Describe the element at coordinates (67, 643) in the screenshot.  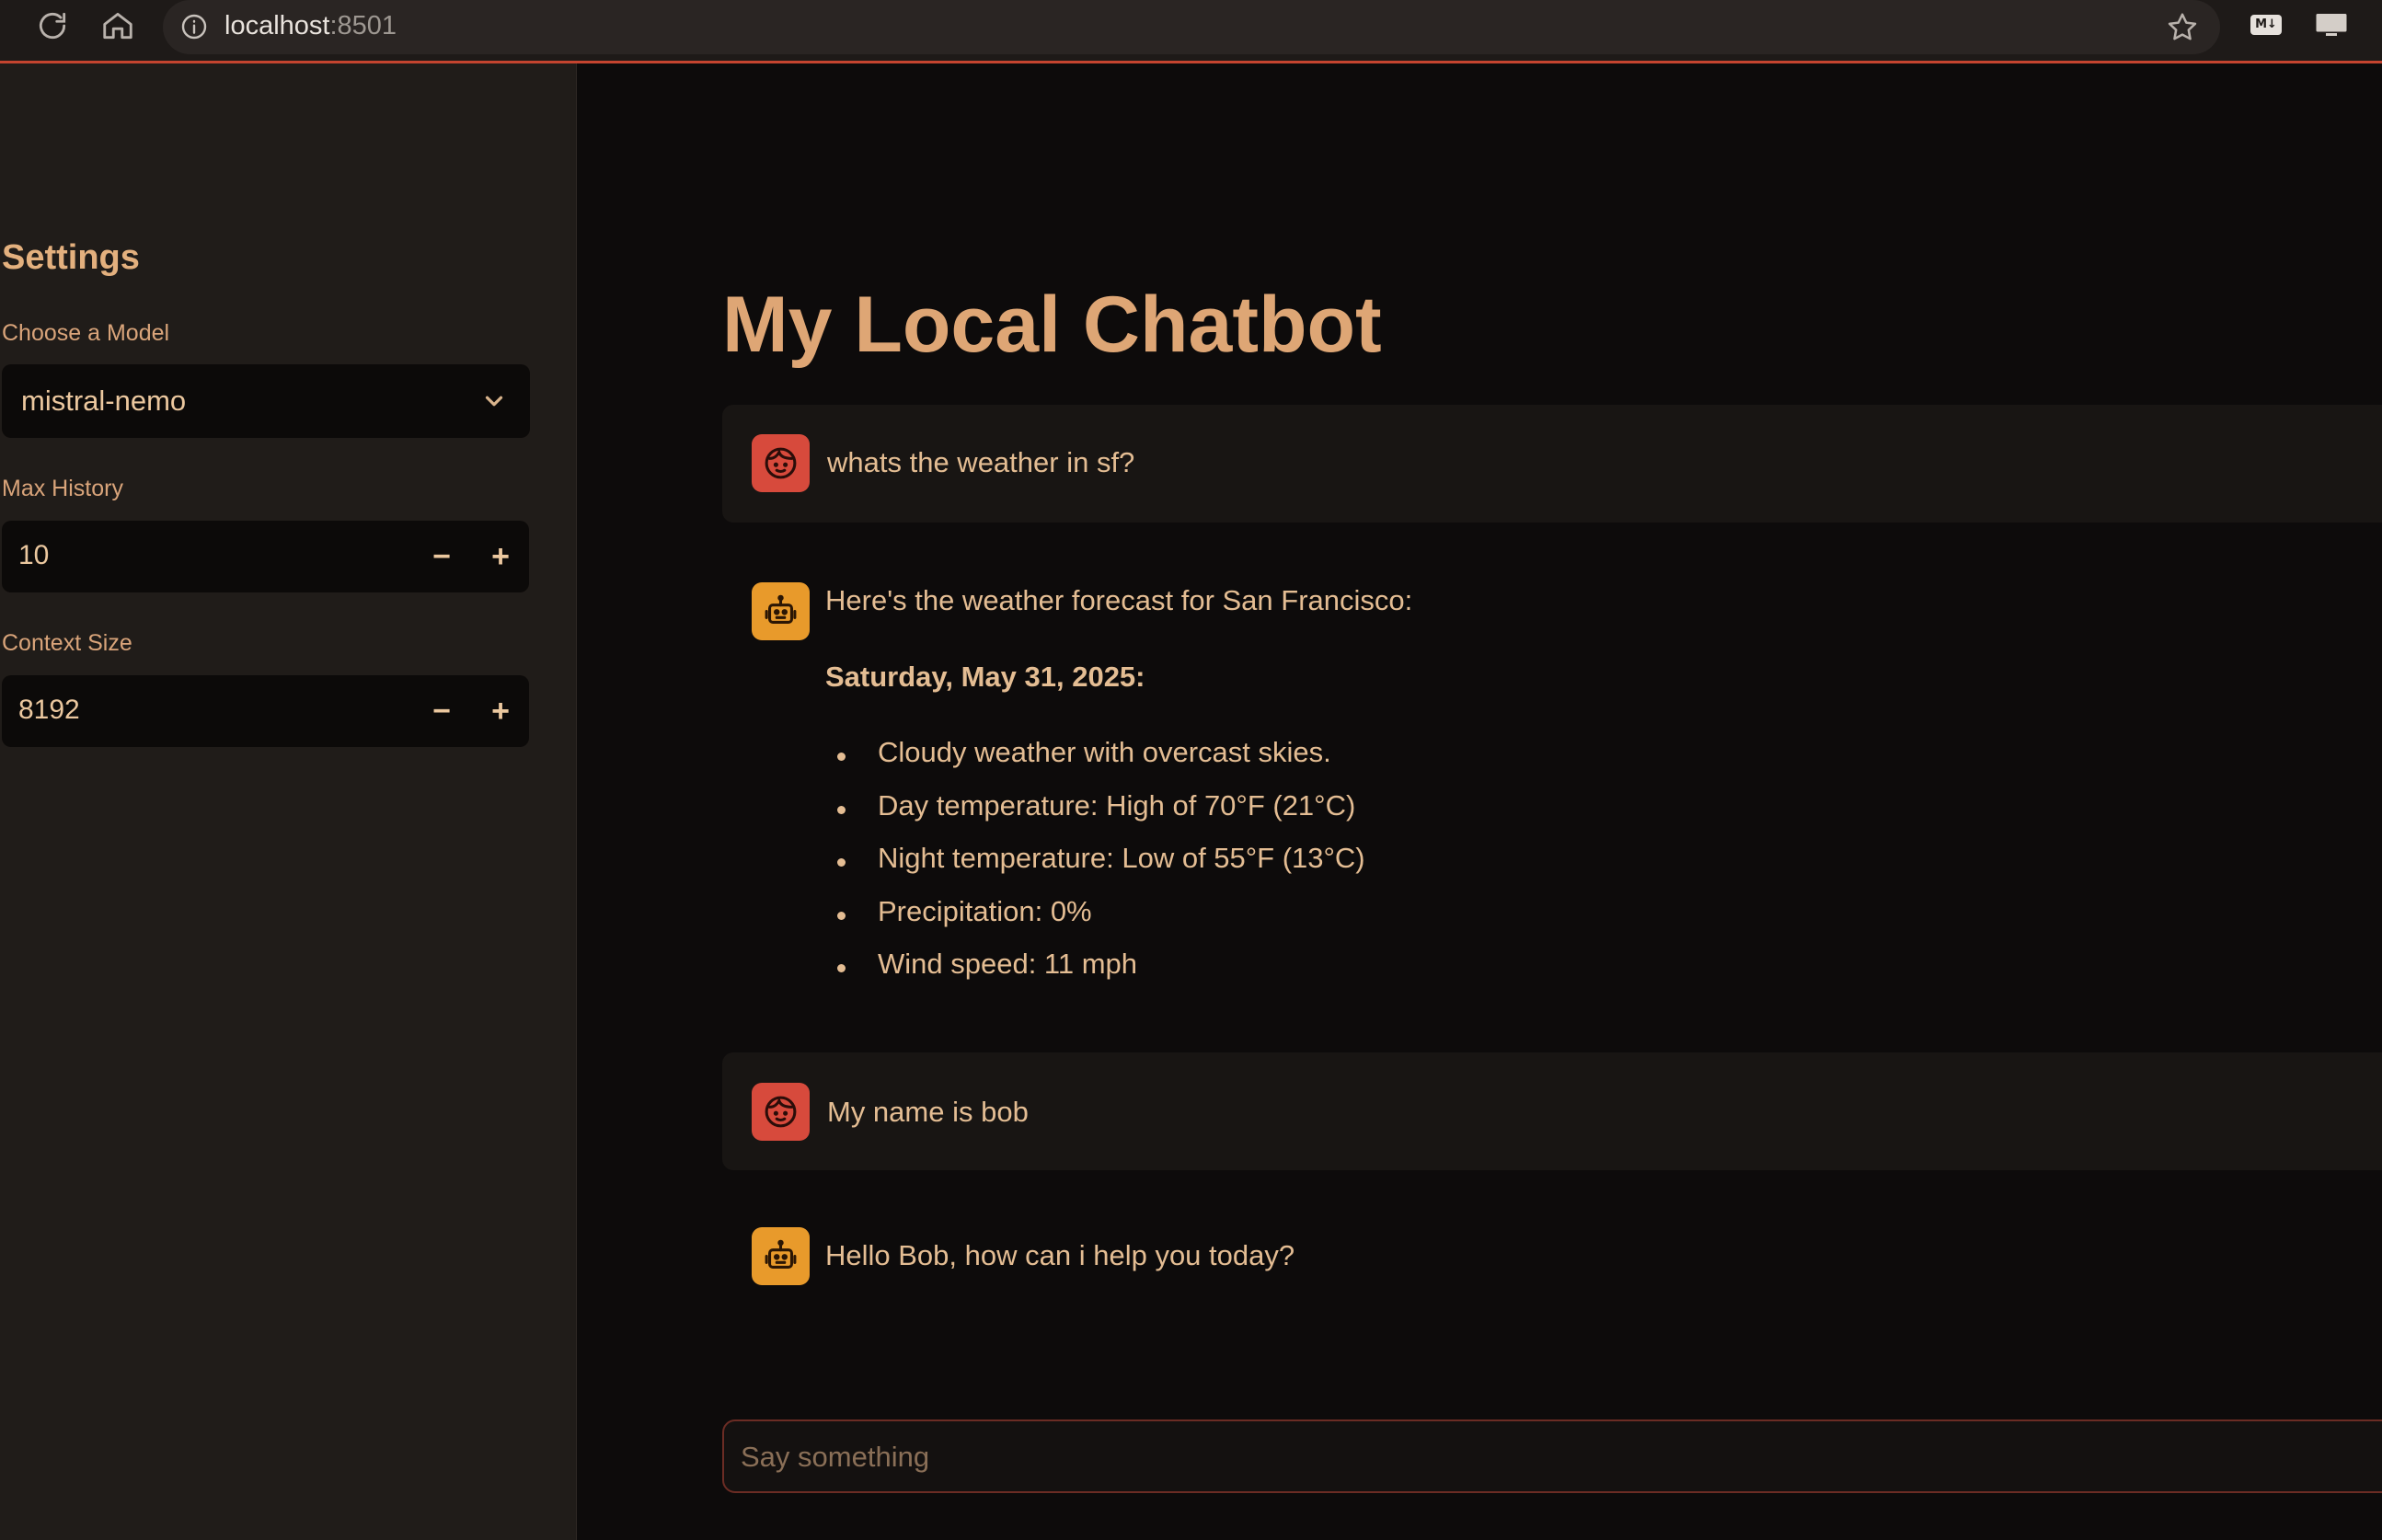
I see `context-size-label: Context Size` at that location.